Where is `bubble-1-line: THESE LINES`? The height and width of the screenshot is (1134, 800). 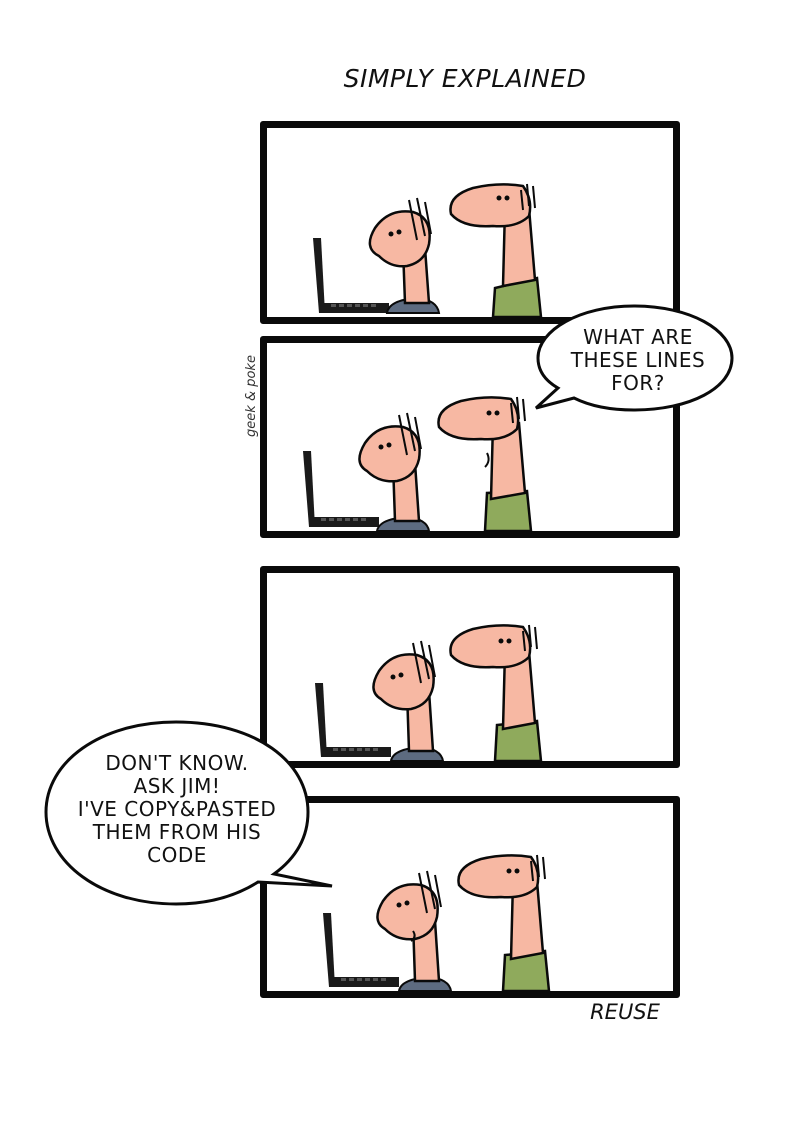
bubble-1-line: THESE LINES is located at coordinates (638, 360).